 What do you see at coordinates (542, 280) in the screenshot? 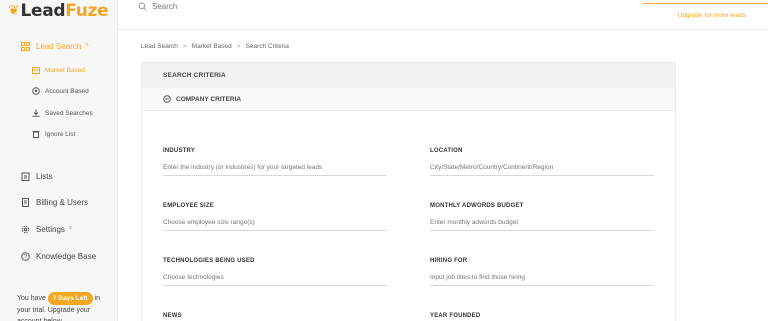
I see `hiring-for-input` at bounding box center [542, 280].